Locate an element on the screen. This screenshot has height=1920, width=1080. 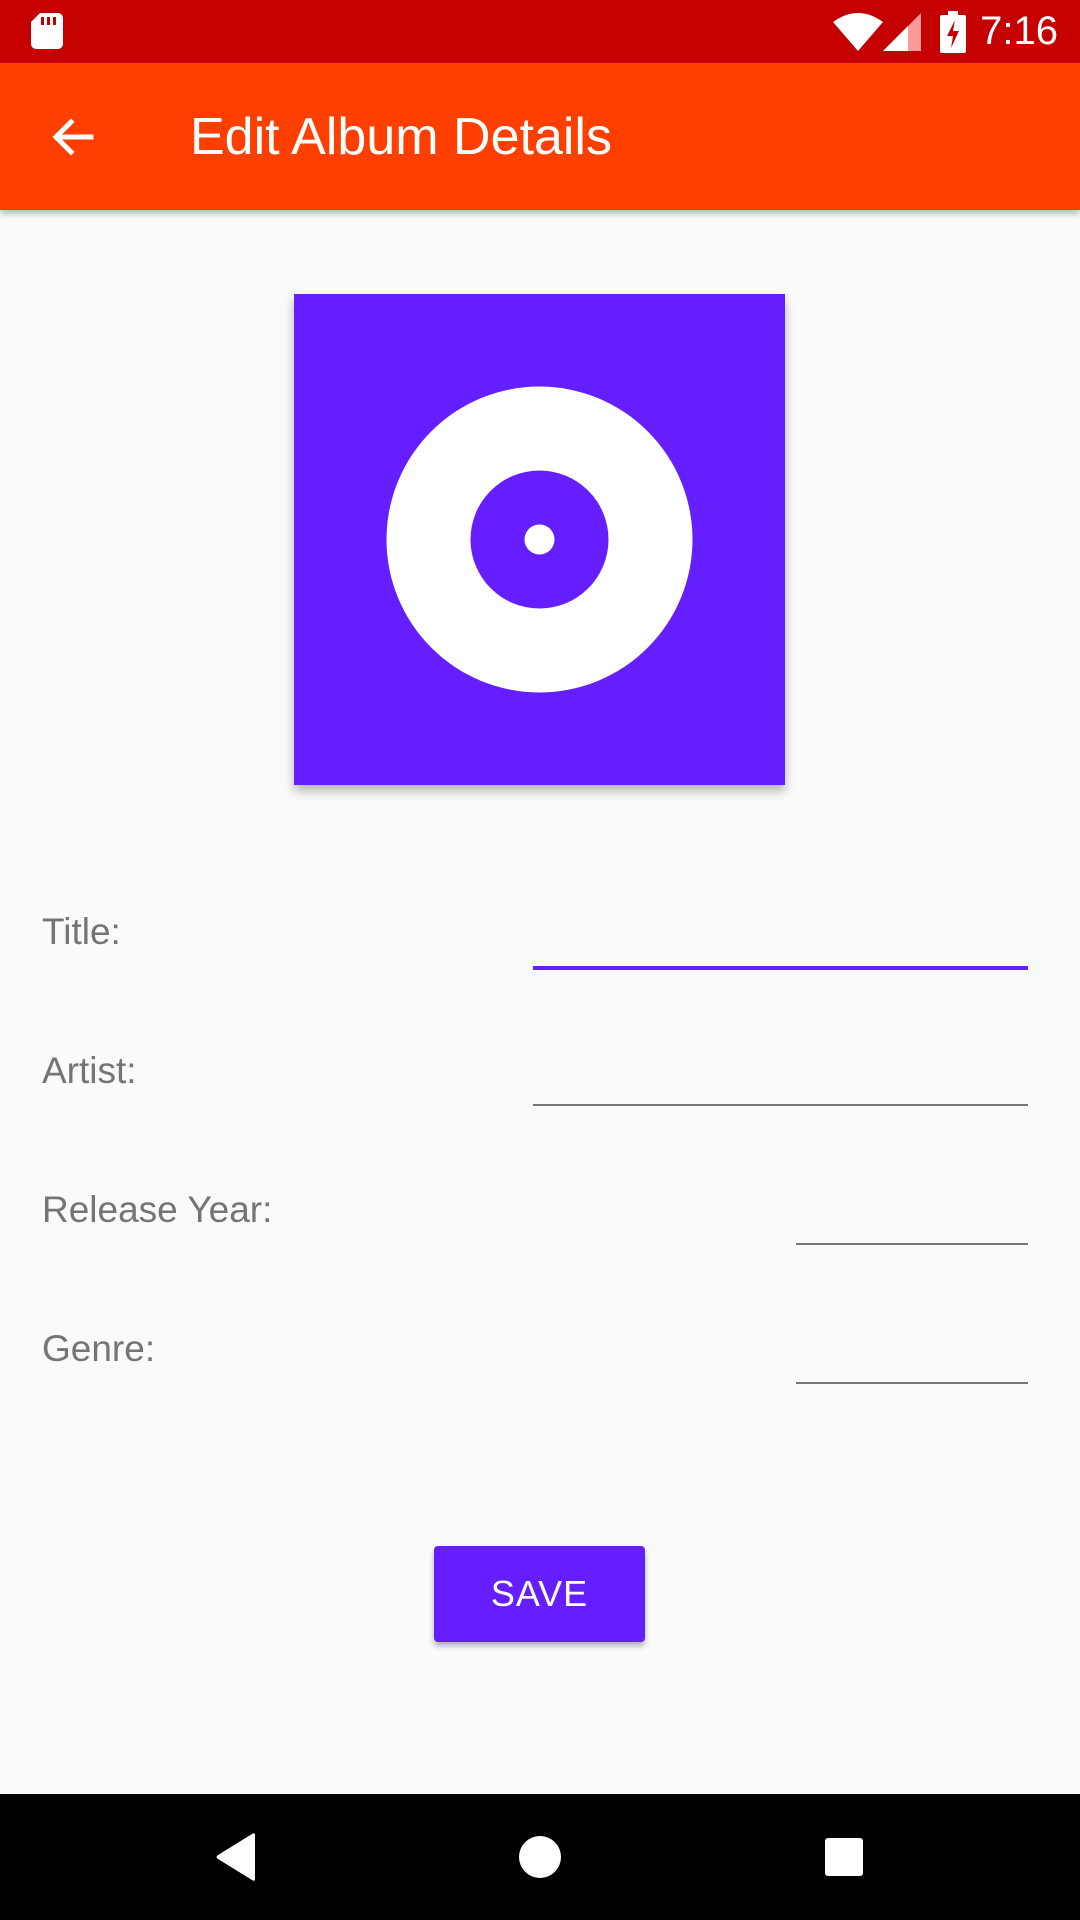
back-button is located at coordinates (73, 137).